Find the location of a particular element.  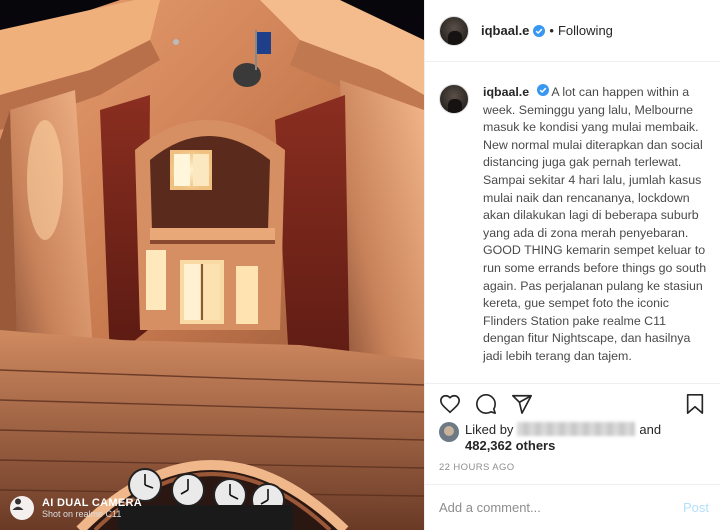

camera-watermark: AI DUAL CAMERA Shot on realme C11 is located at coordinates (76, 508).